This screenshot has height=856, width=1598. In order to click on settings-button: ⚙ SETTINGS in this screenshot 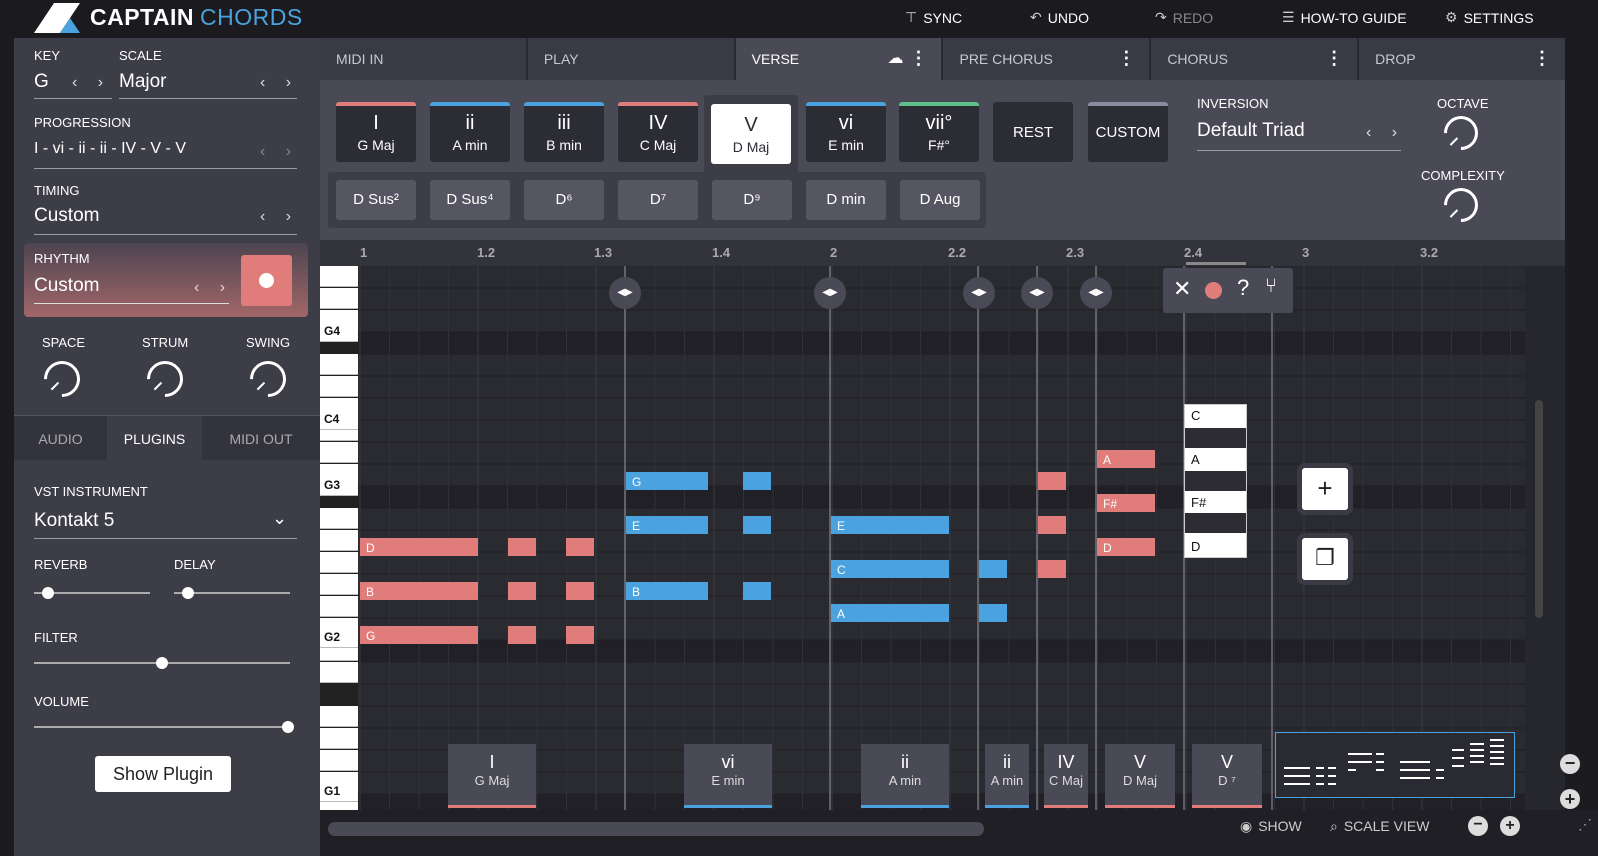, I will do `click(1489, 17)`.